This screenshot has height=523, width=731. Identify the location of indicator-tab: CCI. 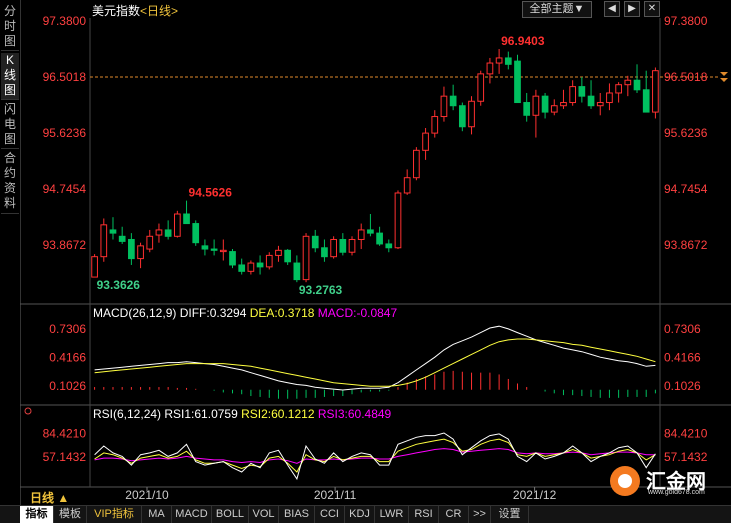
(330, 514).